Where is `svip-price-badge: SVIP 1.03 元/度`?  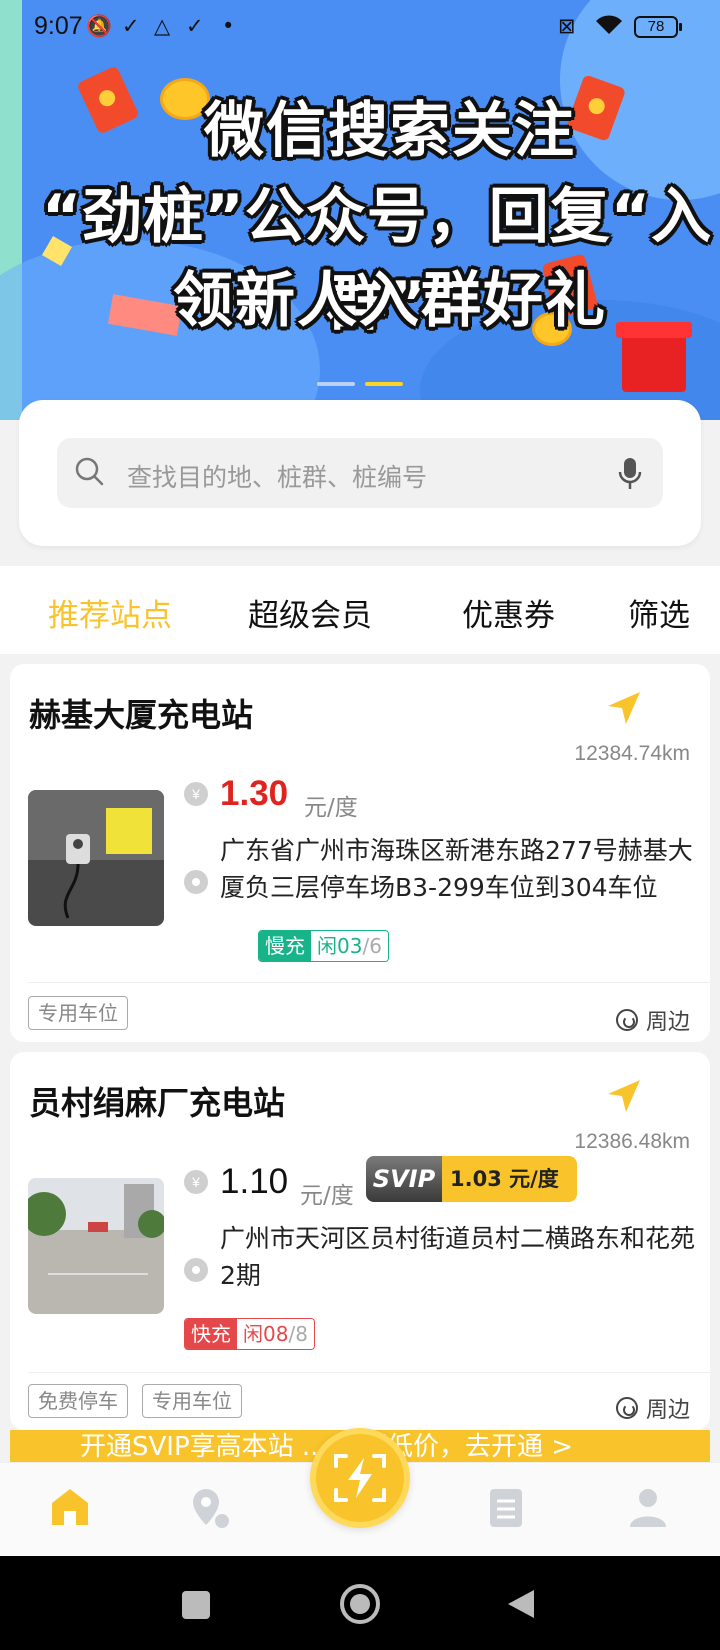 svip-price-badge: SVIP 1.03 元/度 is located at coordinates (471, 1179).